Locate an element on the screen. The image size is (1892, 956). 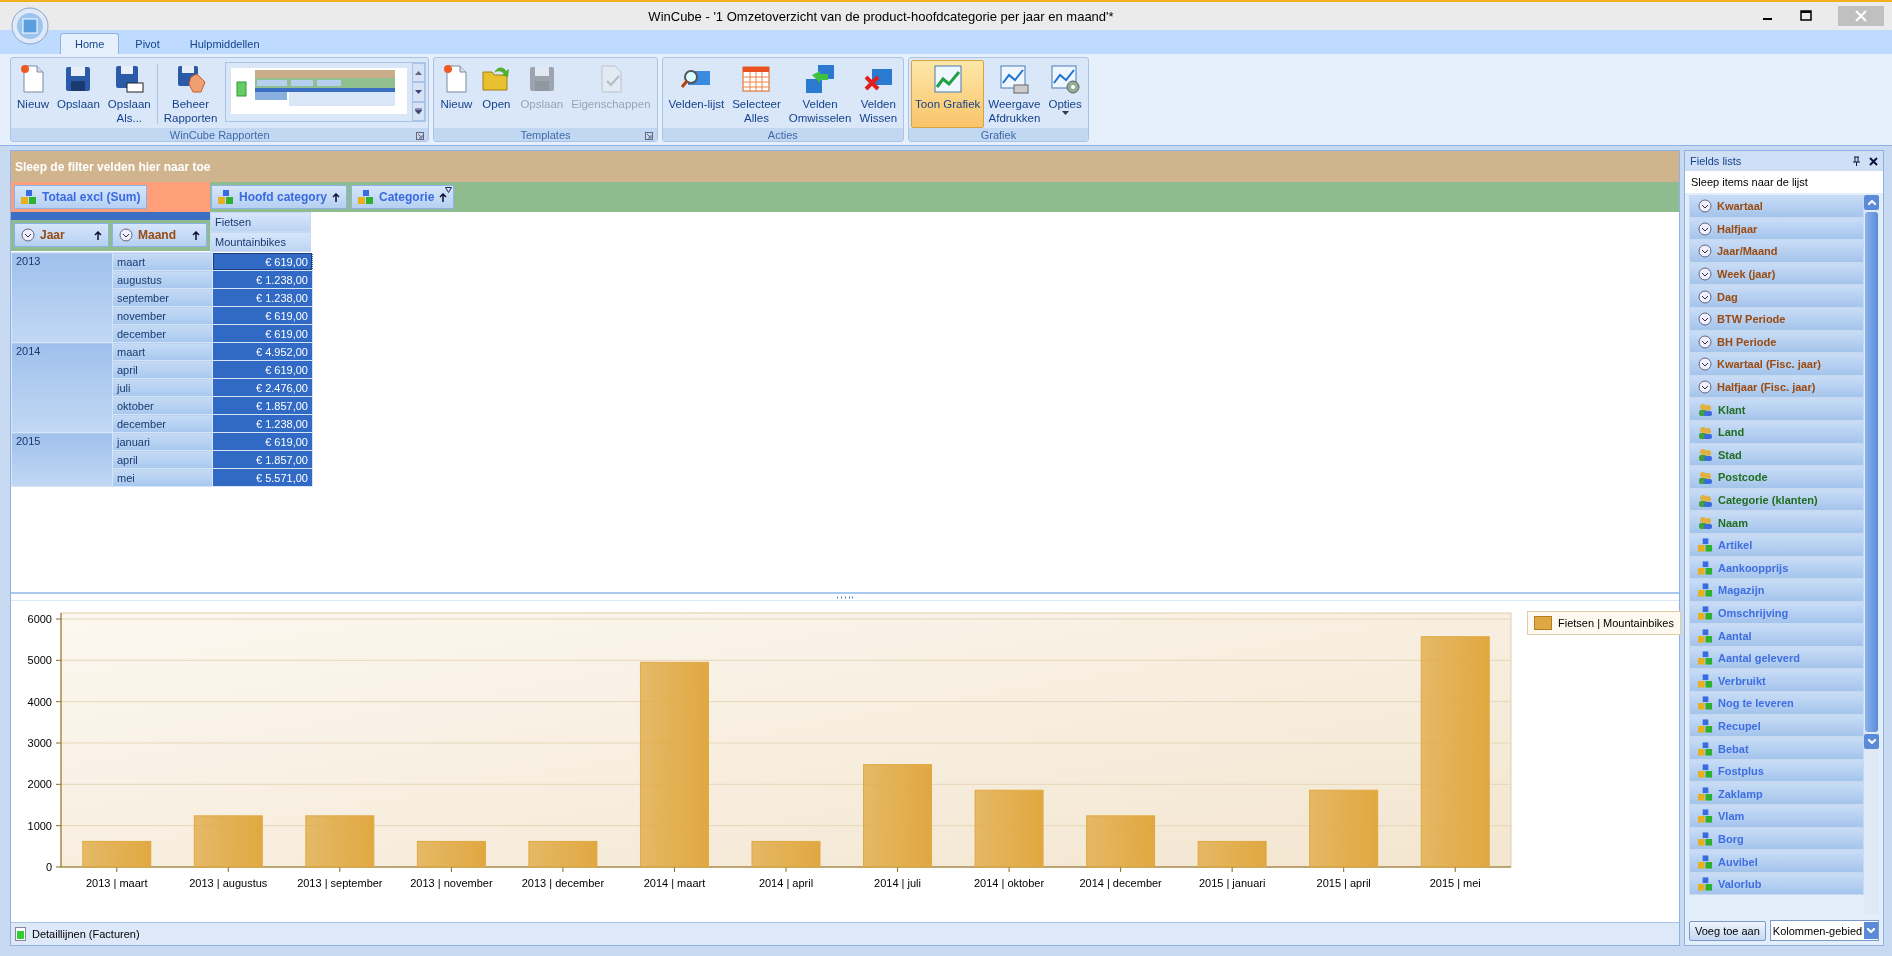
maximize-icon is located at coordinates (1806, 16).